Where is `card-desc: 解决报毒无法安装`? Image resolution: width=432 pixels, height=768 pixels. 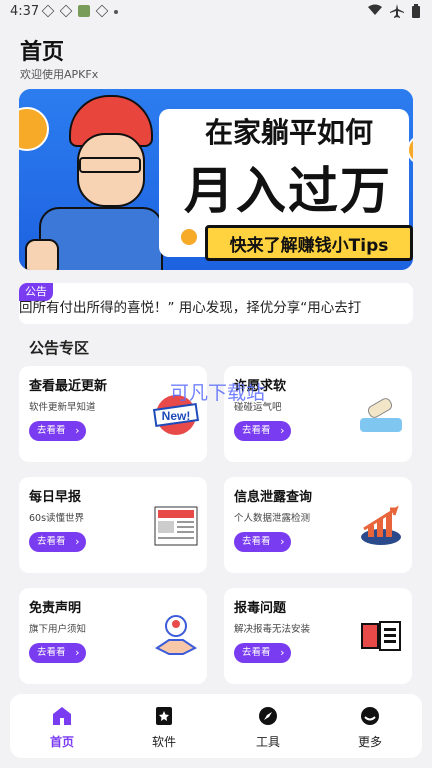 card-desc: 解决报毒无法安装 is located at coordinates (272, 629).